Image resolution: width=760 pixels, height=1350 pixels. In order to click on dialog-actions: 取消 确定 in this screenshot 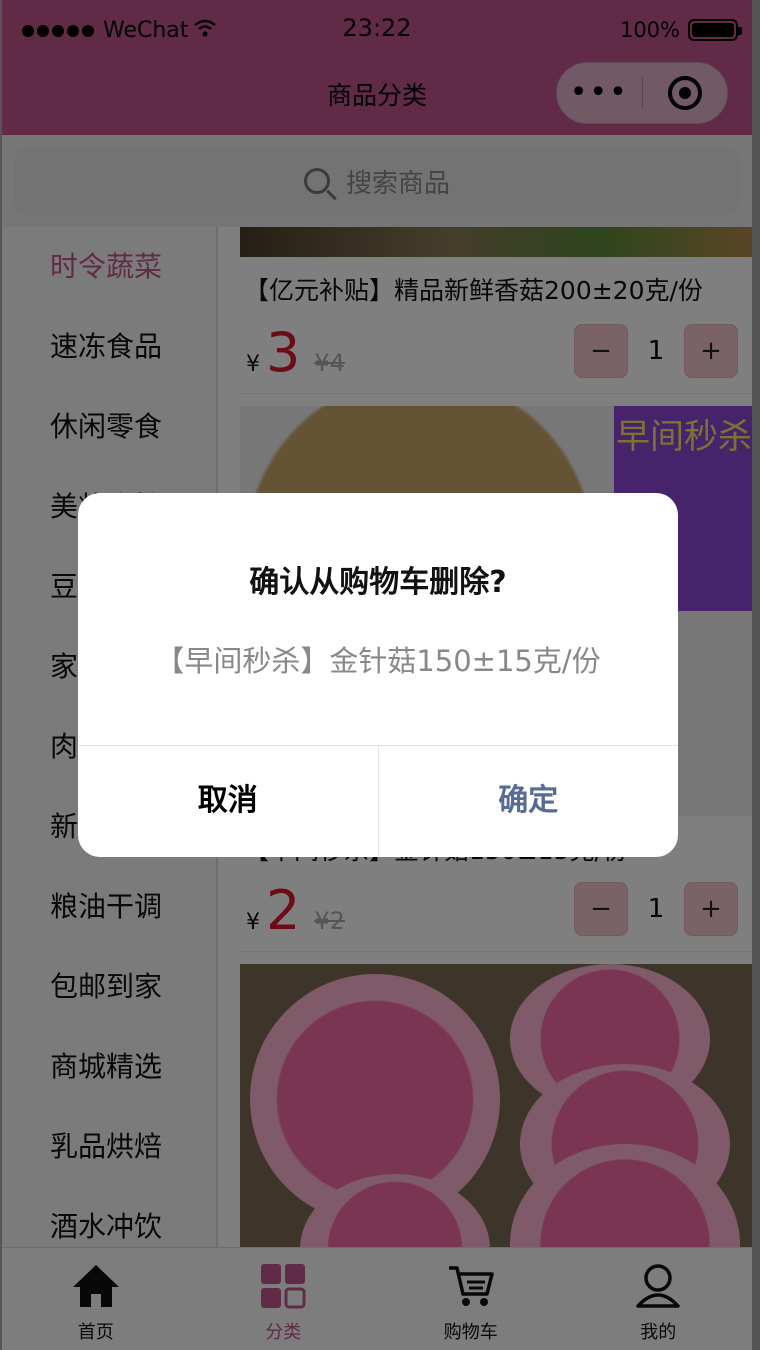, I will do `click(378, 801)`.